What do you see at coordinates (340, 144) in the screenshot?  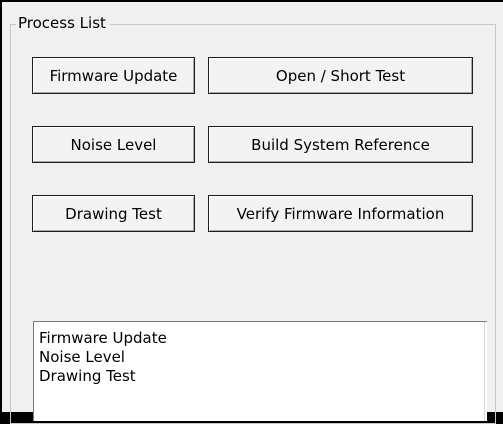 I see `build-system-reference-button: Build System Reference` at bounding box center [340, 144].